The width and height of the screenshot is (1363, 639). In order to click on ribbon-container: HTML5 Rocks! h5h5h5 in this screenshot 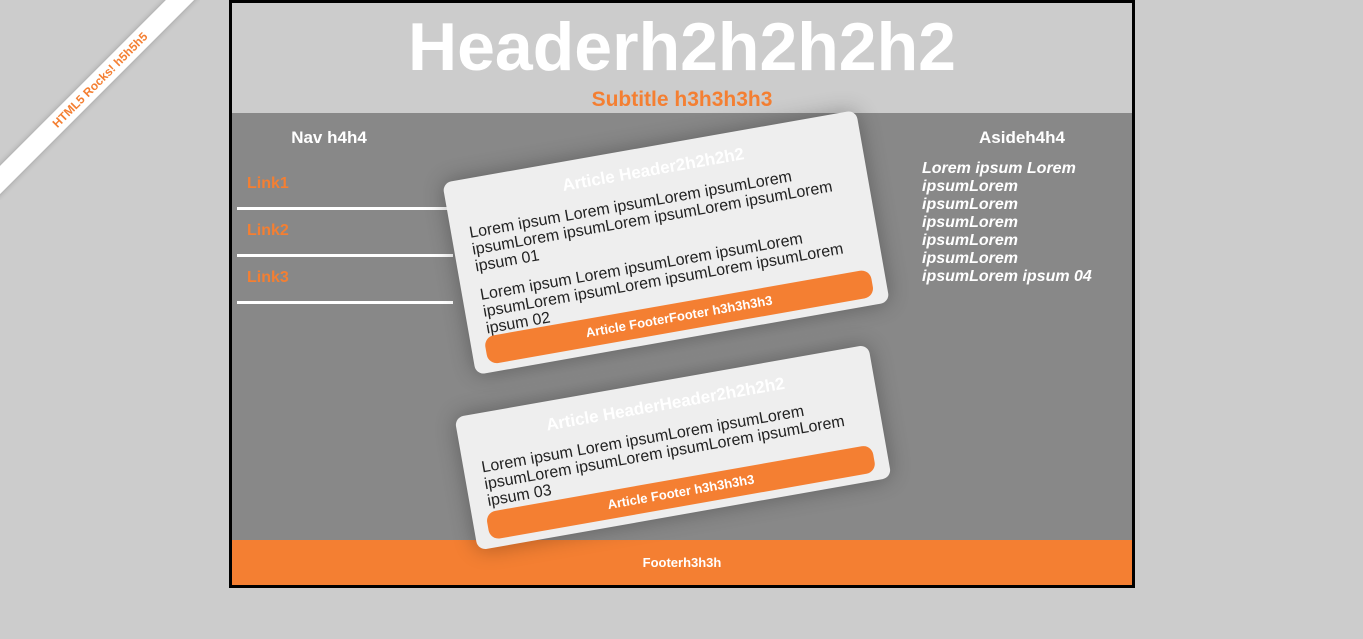, I will do `click(100, 100)`.